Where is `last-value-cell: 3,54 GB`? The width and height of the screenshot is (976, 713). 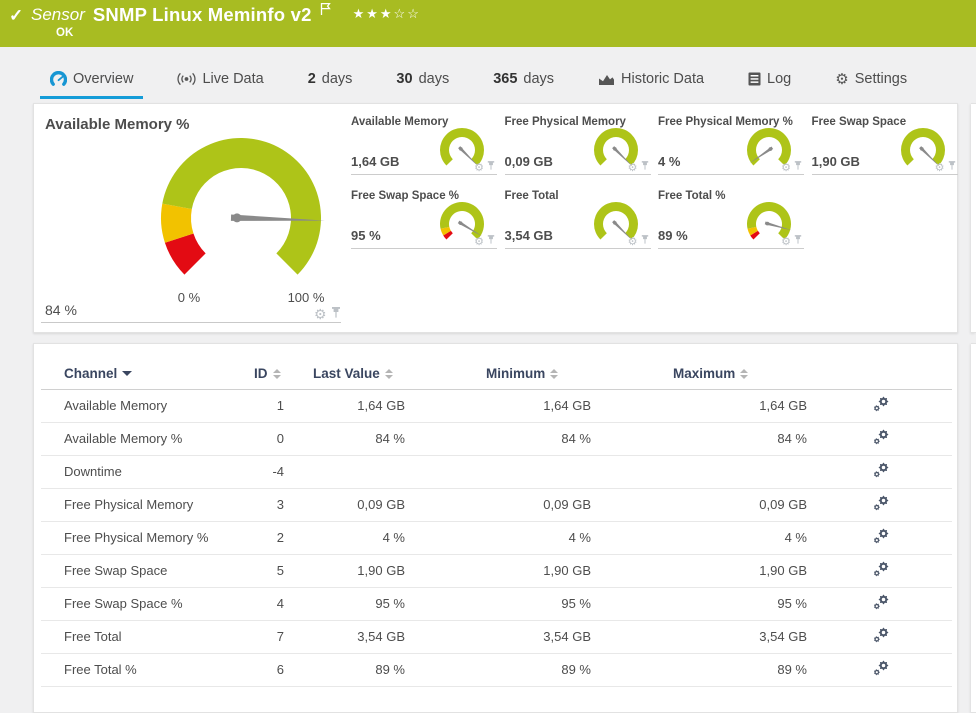 last-value-cell: 3,54 GB is located at coordinates (344, 637).